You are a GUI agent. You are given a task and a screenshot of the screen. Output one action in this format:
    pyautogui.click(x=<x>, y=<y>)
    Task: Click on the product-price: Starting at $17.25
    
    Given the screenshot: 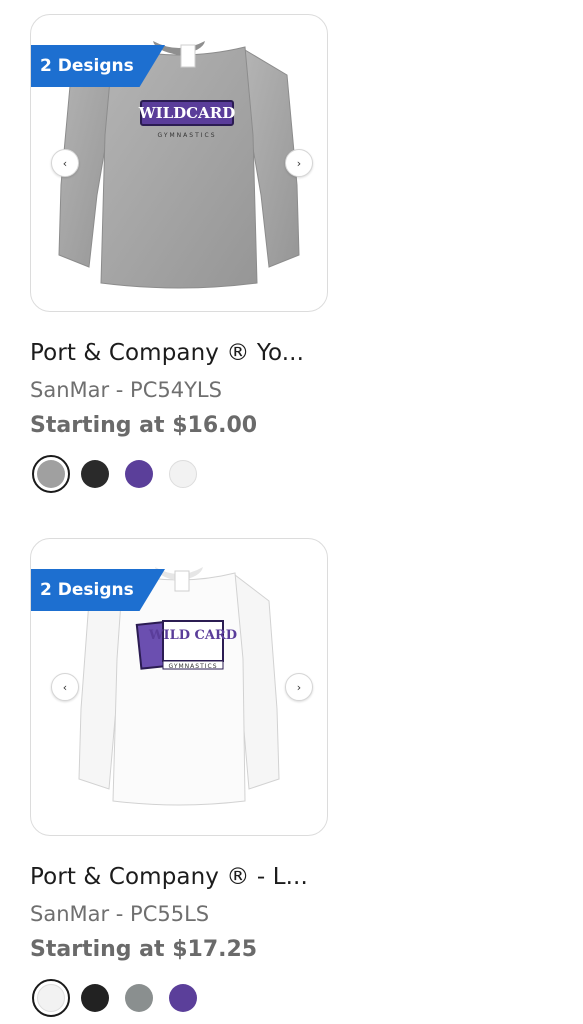 What is the action you would take?
    pyautogui.click(x=144, y=949)
    